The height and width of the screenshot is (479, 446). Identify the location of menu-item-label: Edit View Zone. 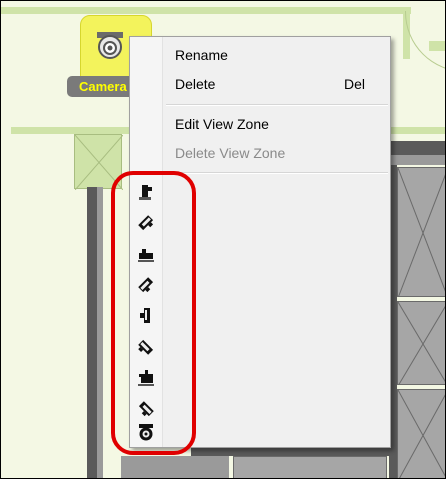
(222, 124).